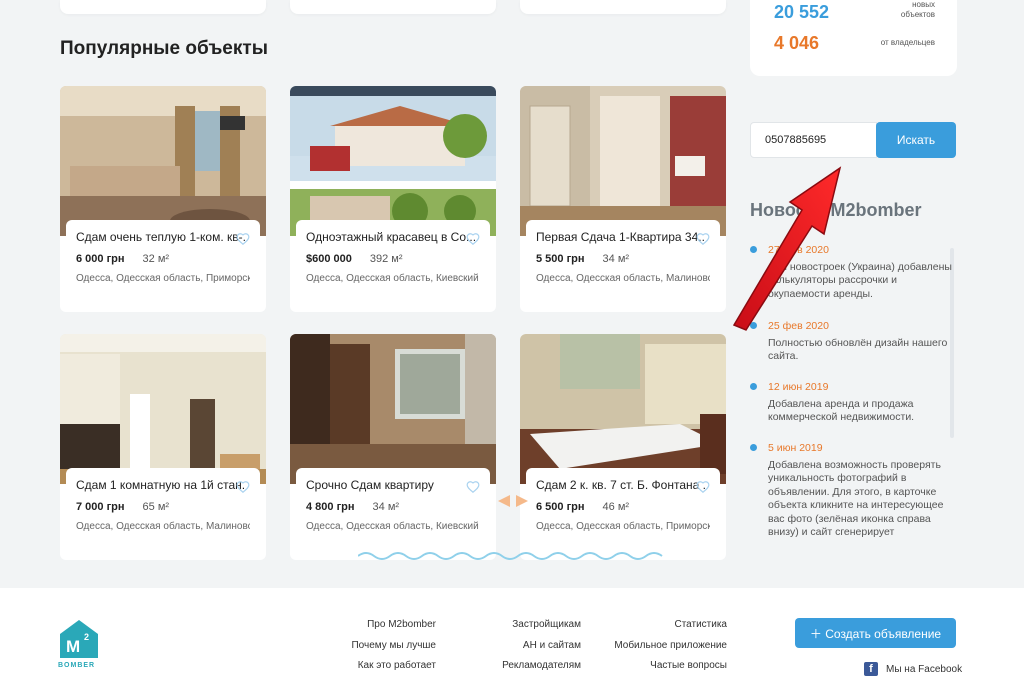  Describe the element at coordinates (393, 645) in the screenshot. I see `footer-link: Почему мы лучше` at that location.